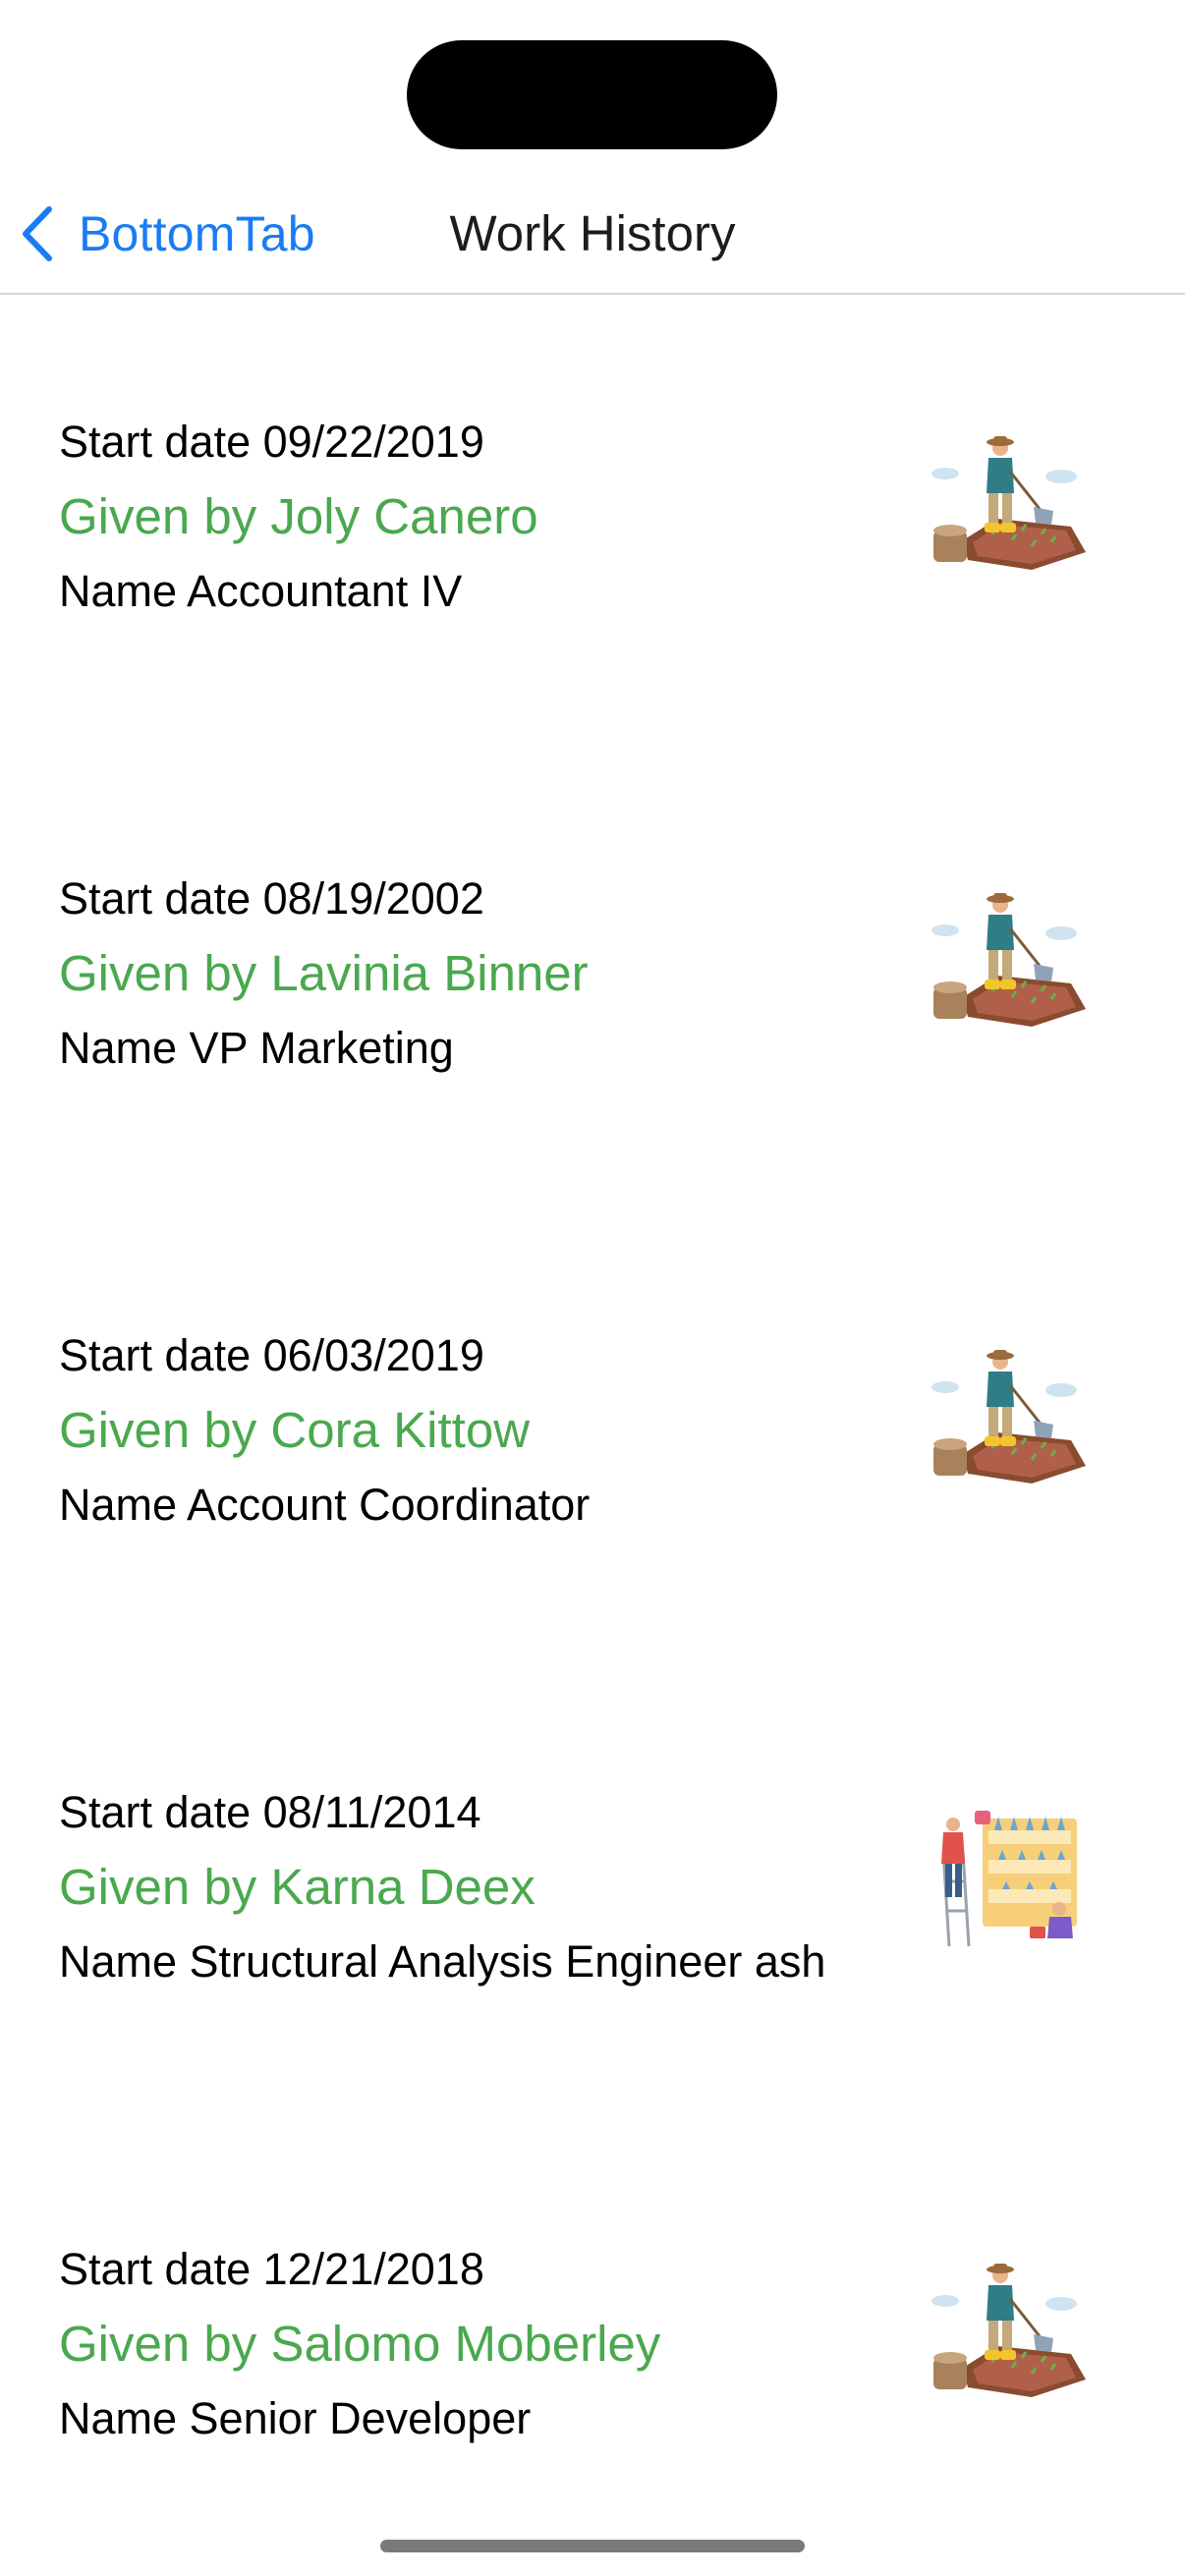 Image resolution: width=1185 pixels, height=2576 pixels. I want to click on dynamic-island, so click(592, 94).